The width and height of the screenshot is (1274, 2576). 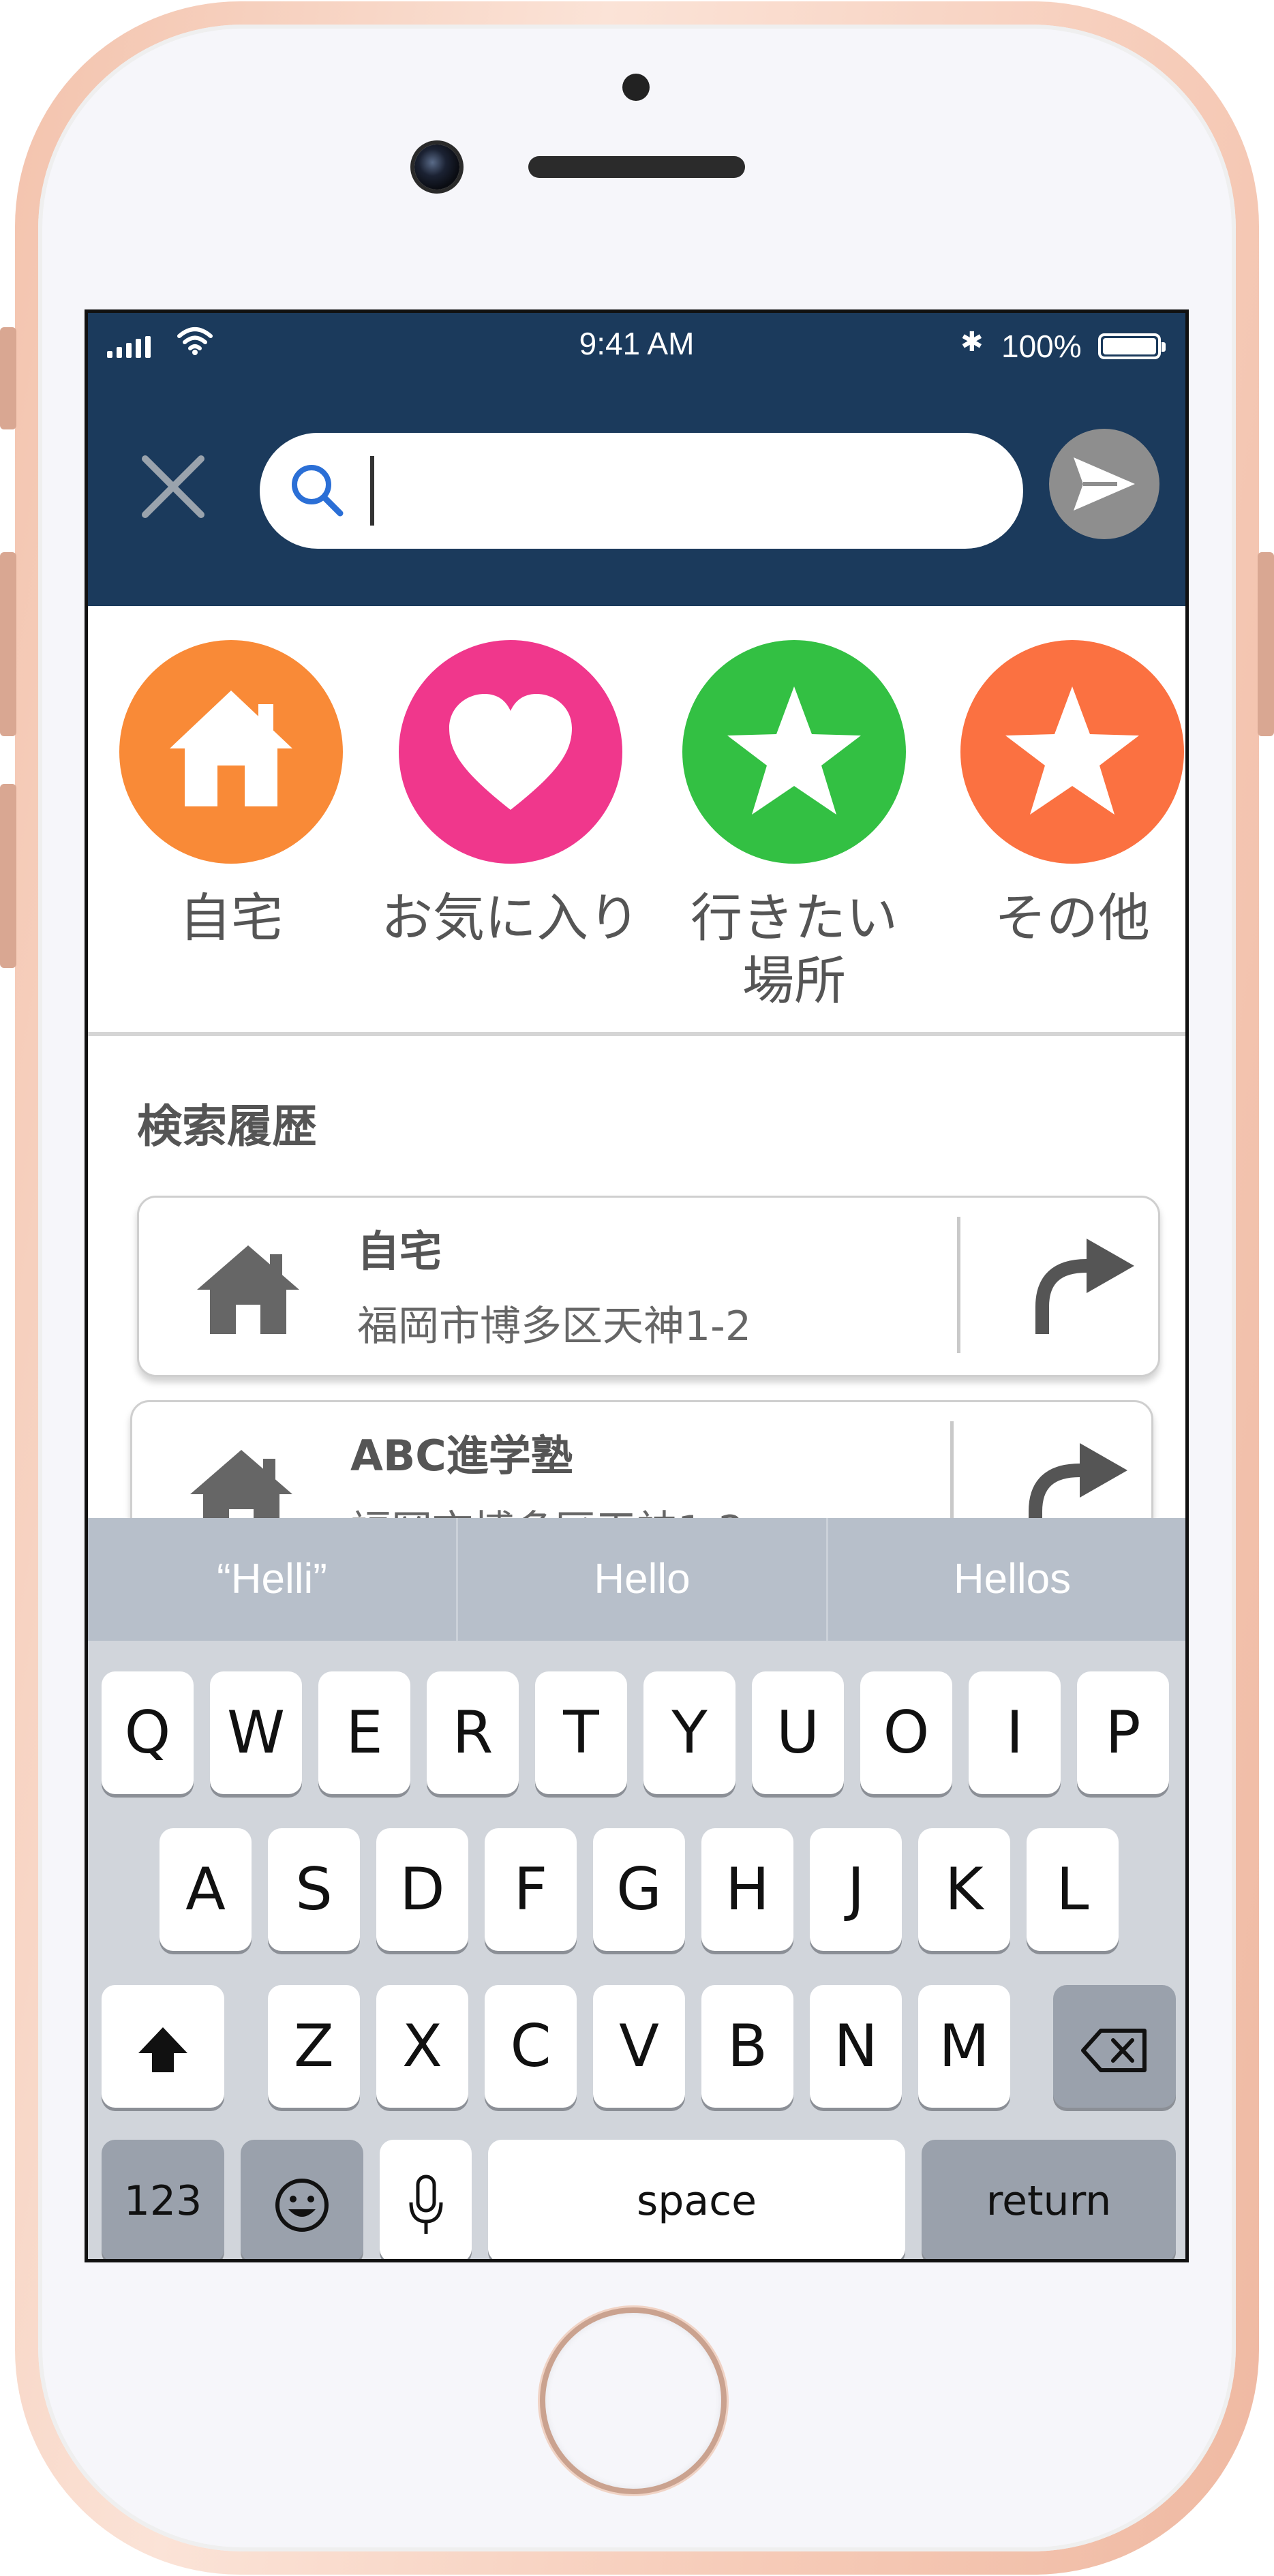 I want to click on power-button, so click(x=1266, y=644).